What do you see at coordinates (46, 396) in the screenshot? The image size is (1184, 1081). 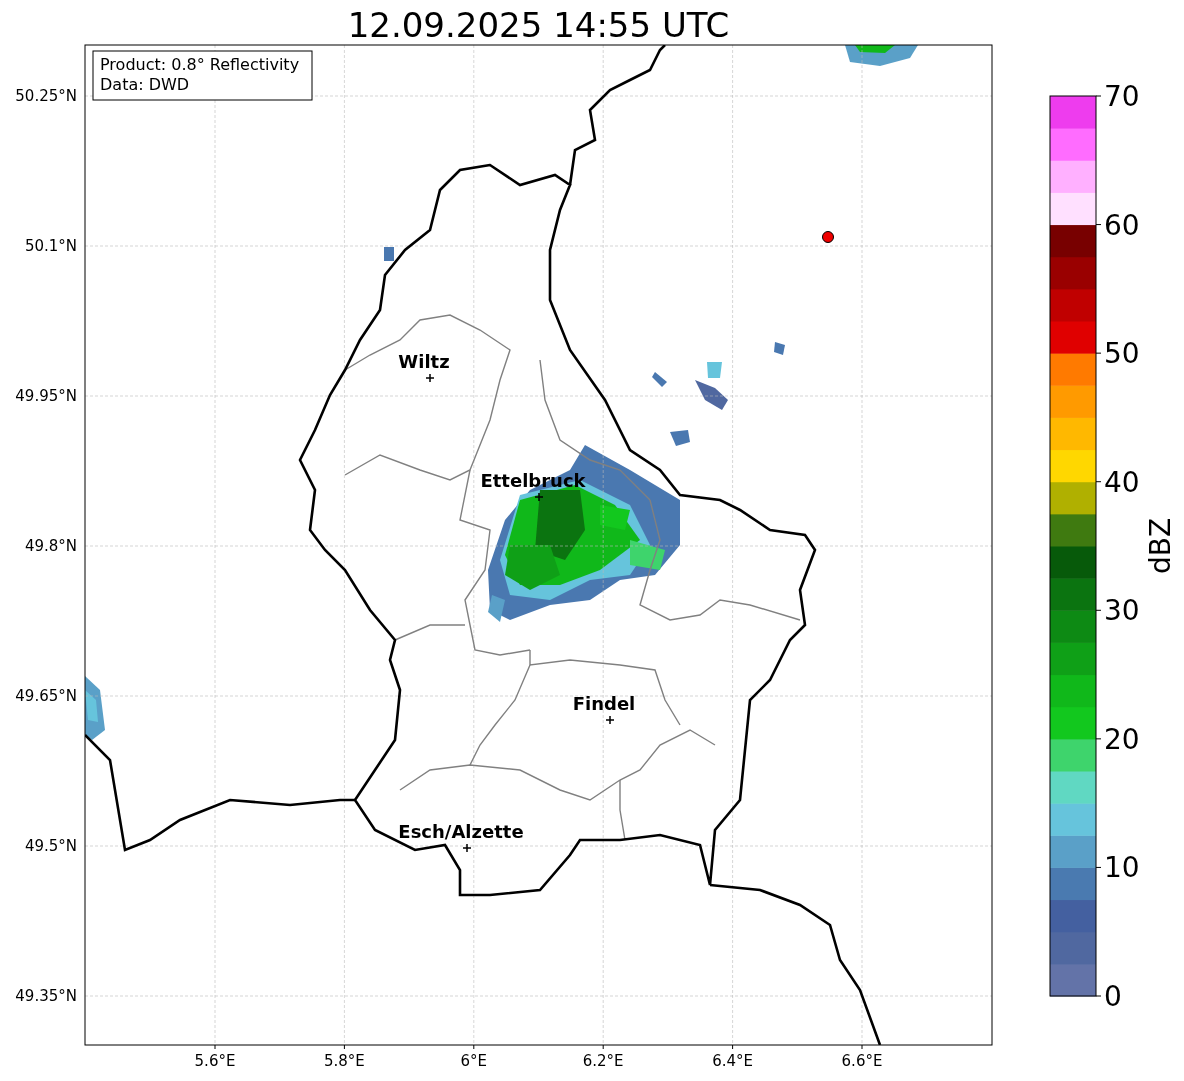 I see `y-tick-label: 49.95°N` at bounding box center [46, 396].